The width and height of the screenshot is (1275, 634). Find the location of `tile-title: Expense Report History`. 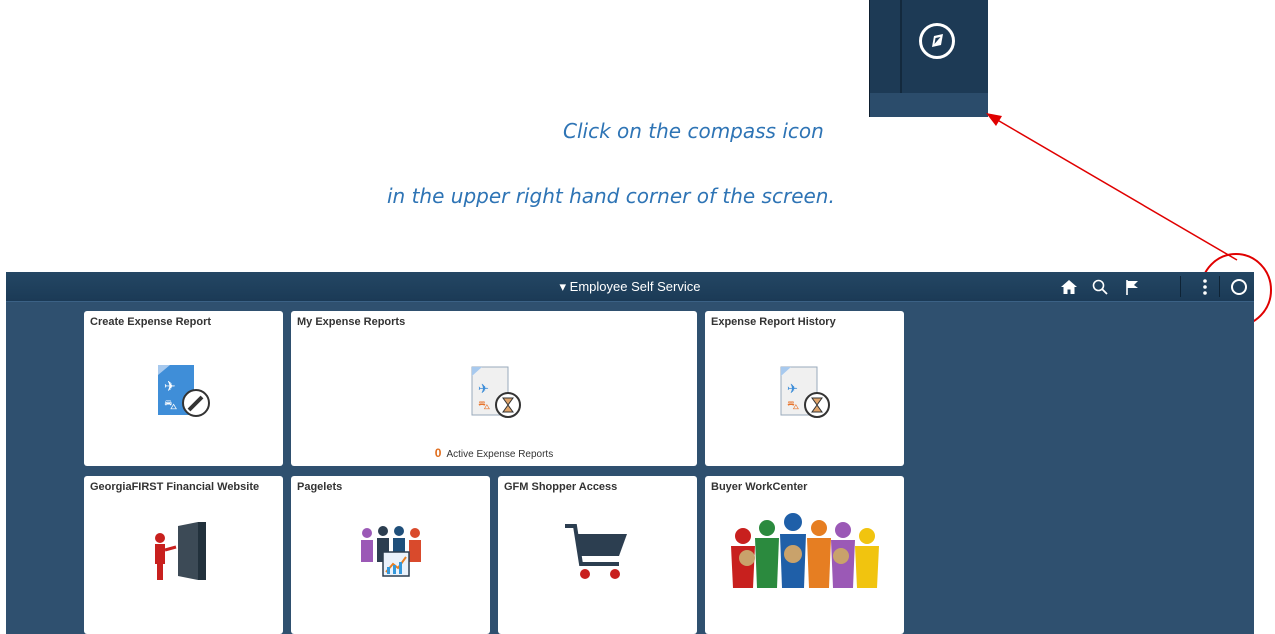

tile-title: Expense Report History is located at coordinates (773, 322).